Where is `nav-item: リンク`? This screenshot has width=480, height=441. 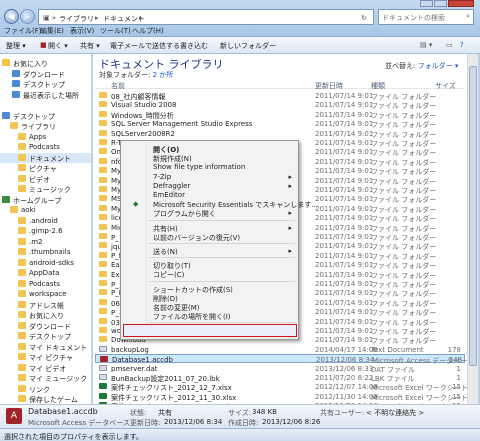
nav-item: リンク is located at coordinates (45, 389).